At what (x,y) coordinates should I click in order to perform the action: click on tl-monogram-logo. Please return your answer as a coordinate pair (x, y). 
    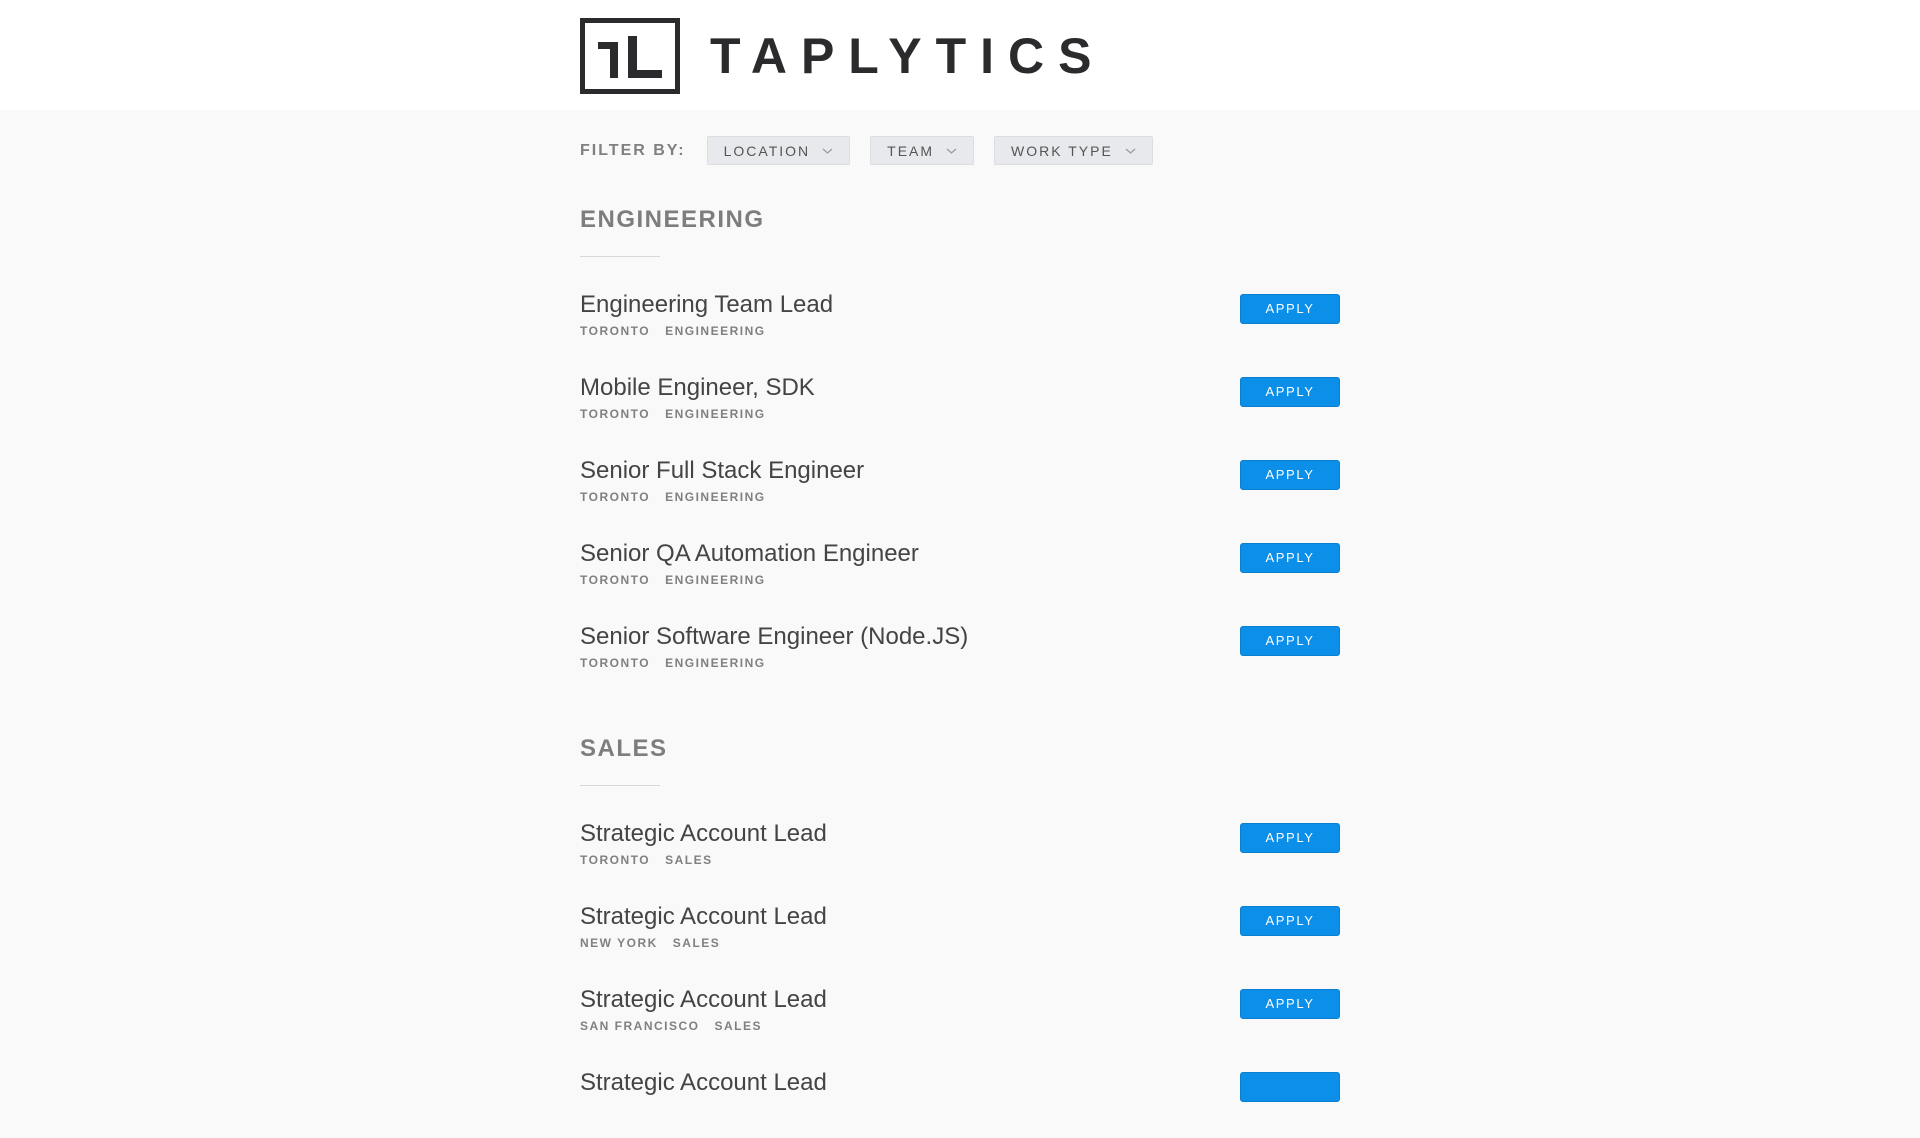
    Looking at the image, I should click on (630, 56).